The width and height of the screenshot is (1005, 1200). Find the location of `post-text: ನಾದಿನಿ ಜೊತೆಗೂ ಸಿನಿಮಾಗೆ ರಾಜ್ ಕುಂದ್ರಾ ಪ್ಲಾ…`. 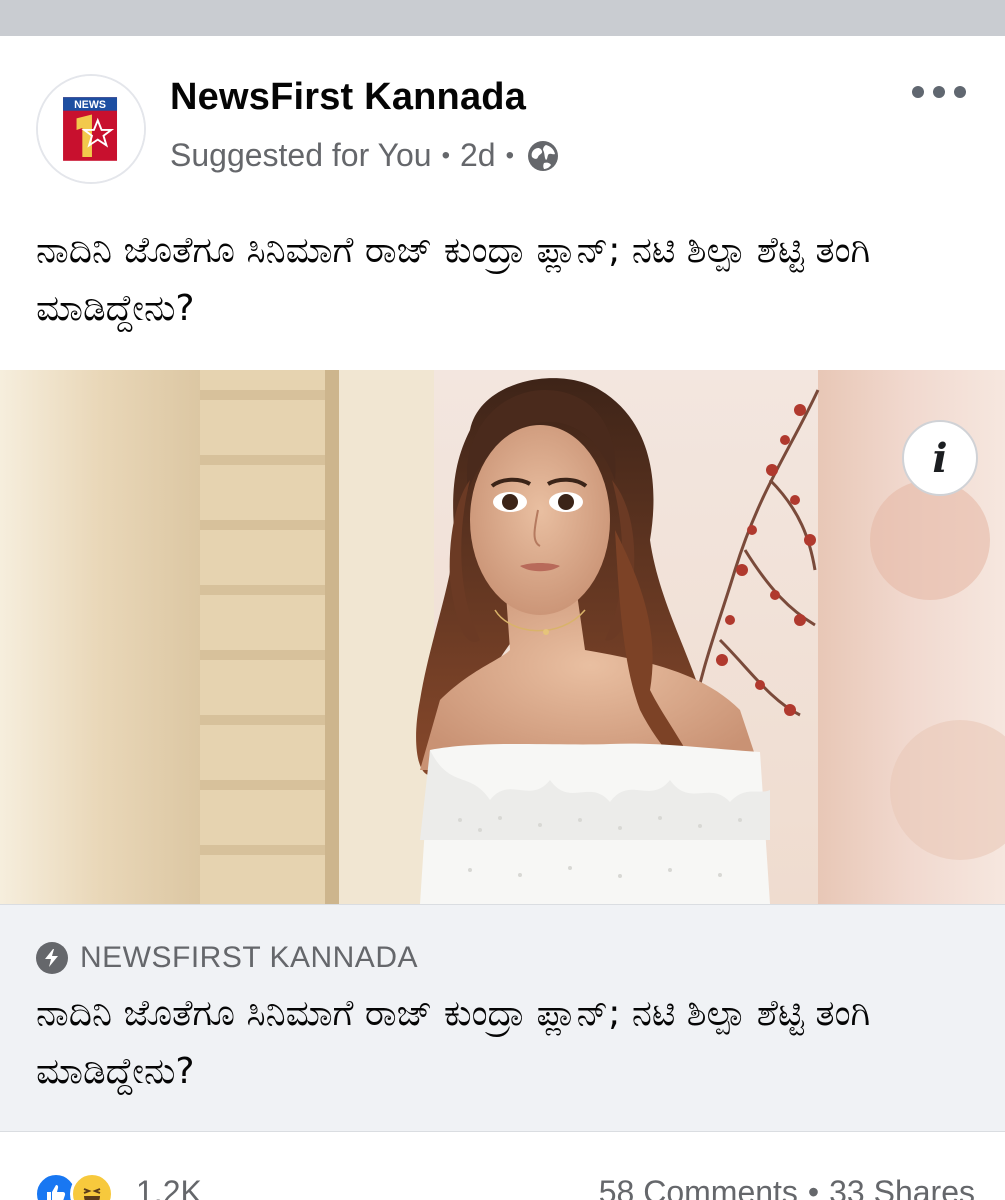

post-text: ನಾದಿನಿ ಜೊತೆಗೂ ಸಿನಿಮಾಗೆ ರಾಜ್ ಕುಂದ್ರಾ ಪ್ಲಾ… is located at coordinates (453, 279).